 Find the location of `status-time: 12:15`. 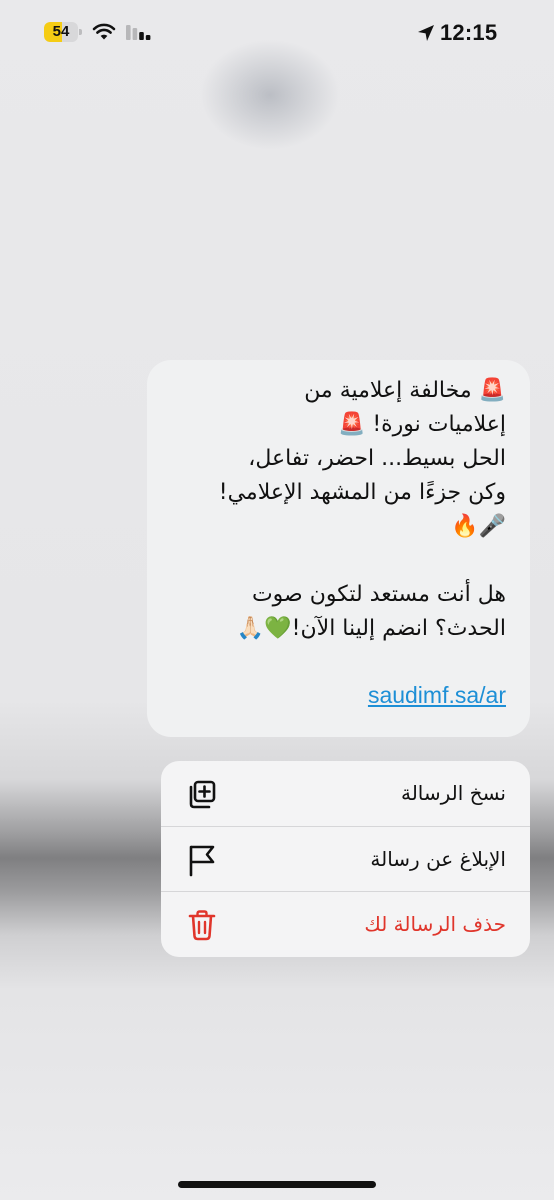

status-time: 12:15 is located at coordinates (469, 32).